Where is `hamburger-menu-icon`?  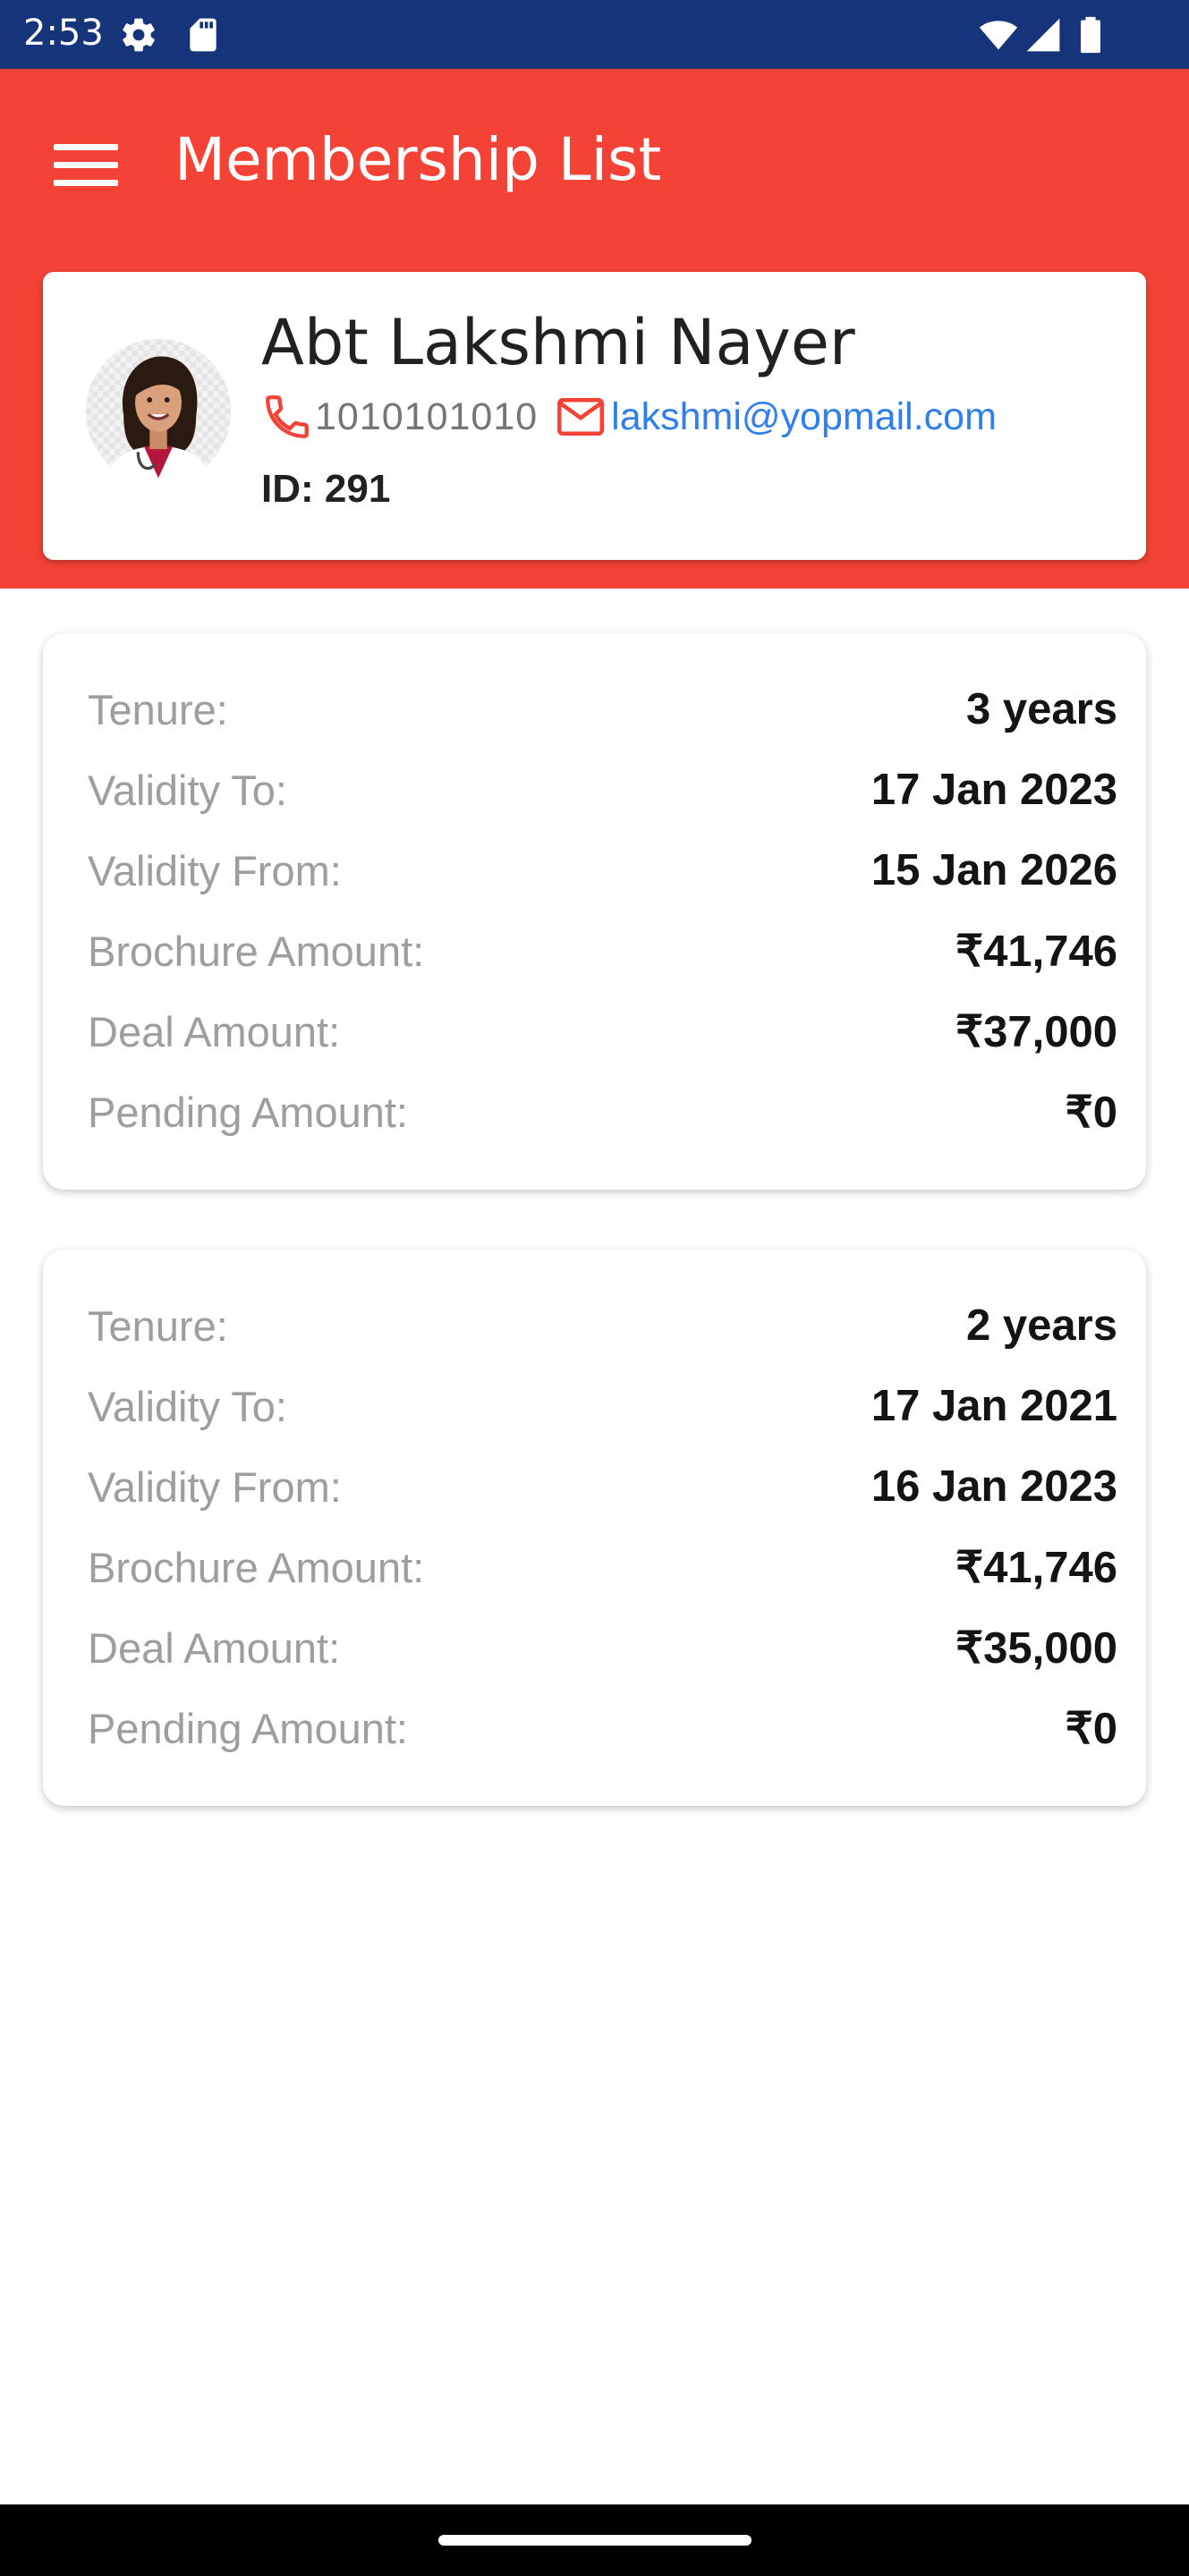 hamburger-menu-icon is located at coordinates (85, 165).